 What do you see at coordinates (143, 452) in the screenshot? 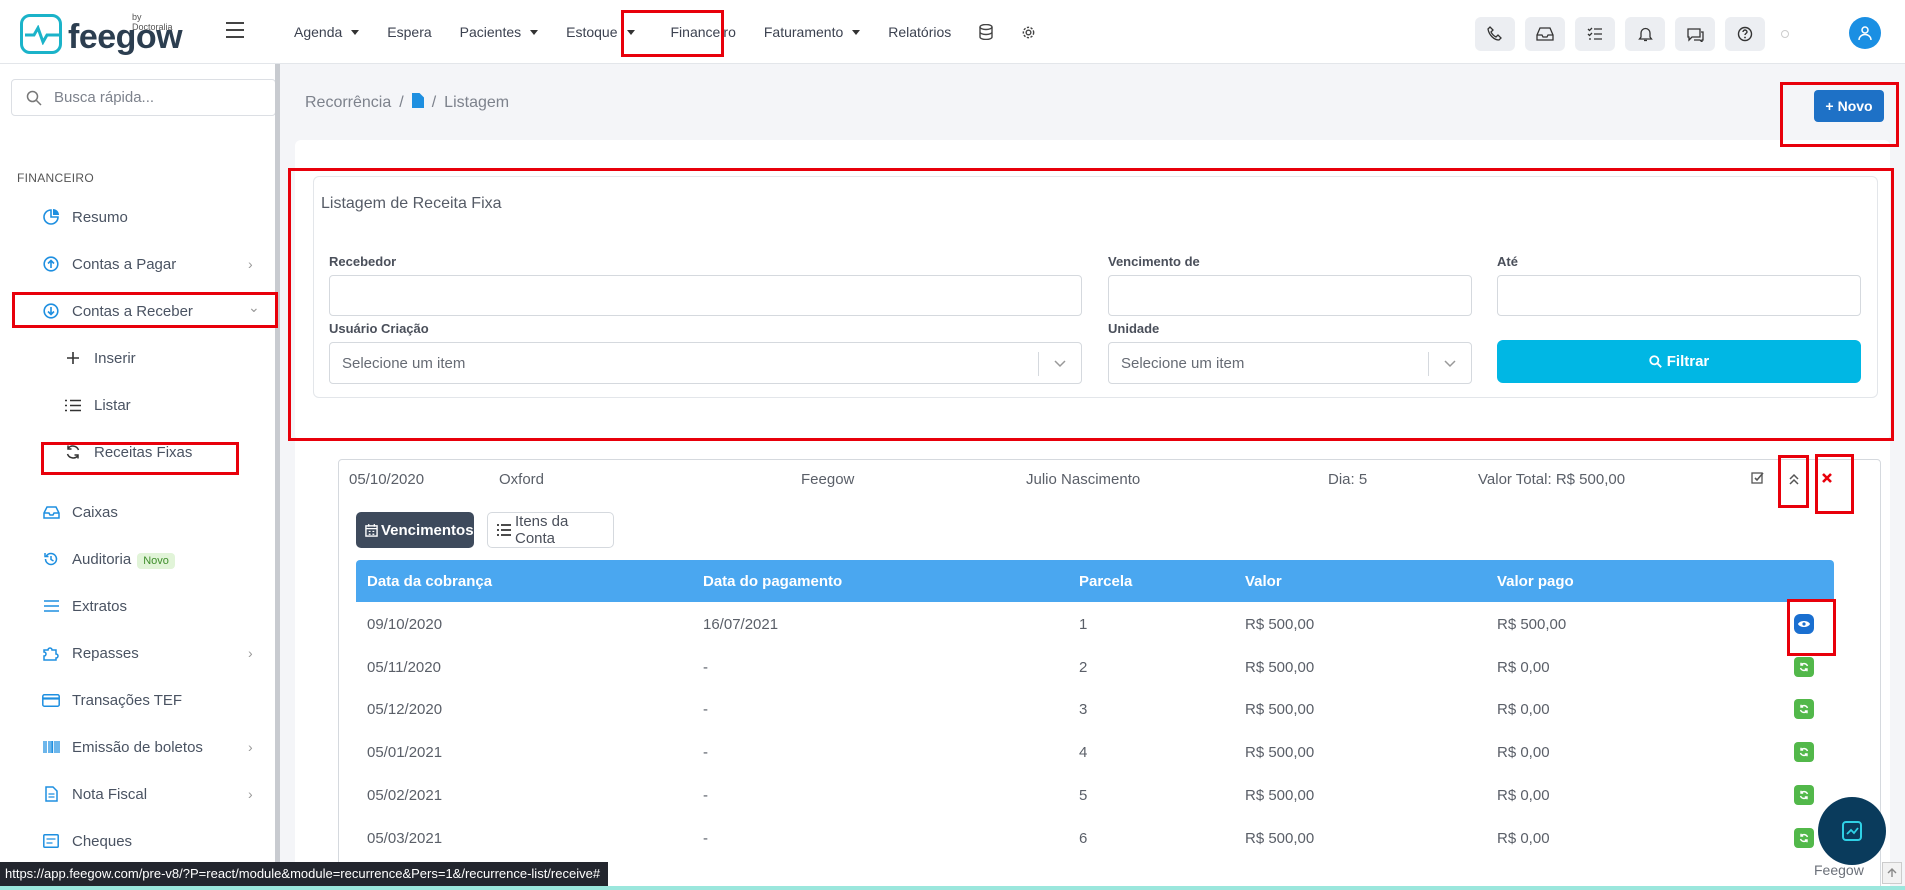
I see `sidebar-item-label: Receitas Fixas` at bounding box center [143, 452].